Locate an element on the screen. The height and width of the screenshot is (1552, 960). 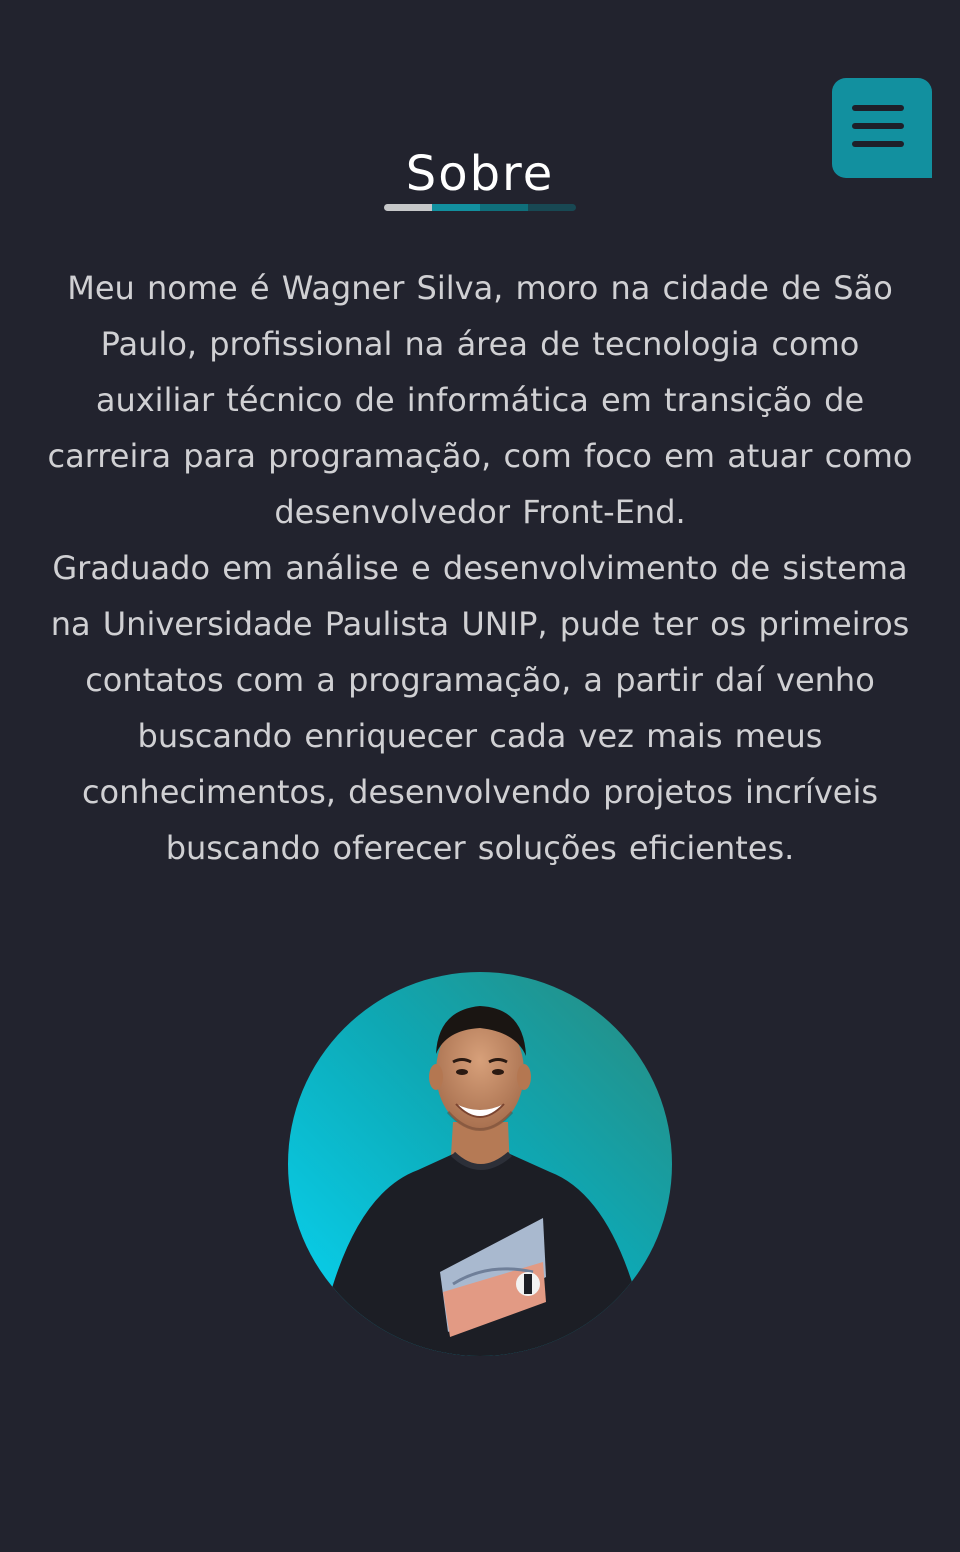
profile-photo-illustration is located at coordinates (480, 1164).